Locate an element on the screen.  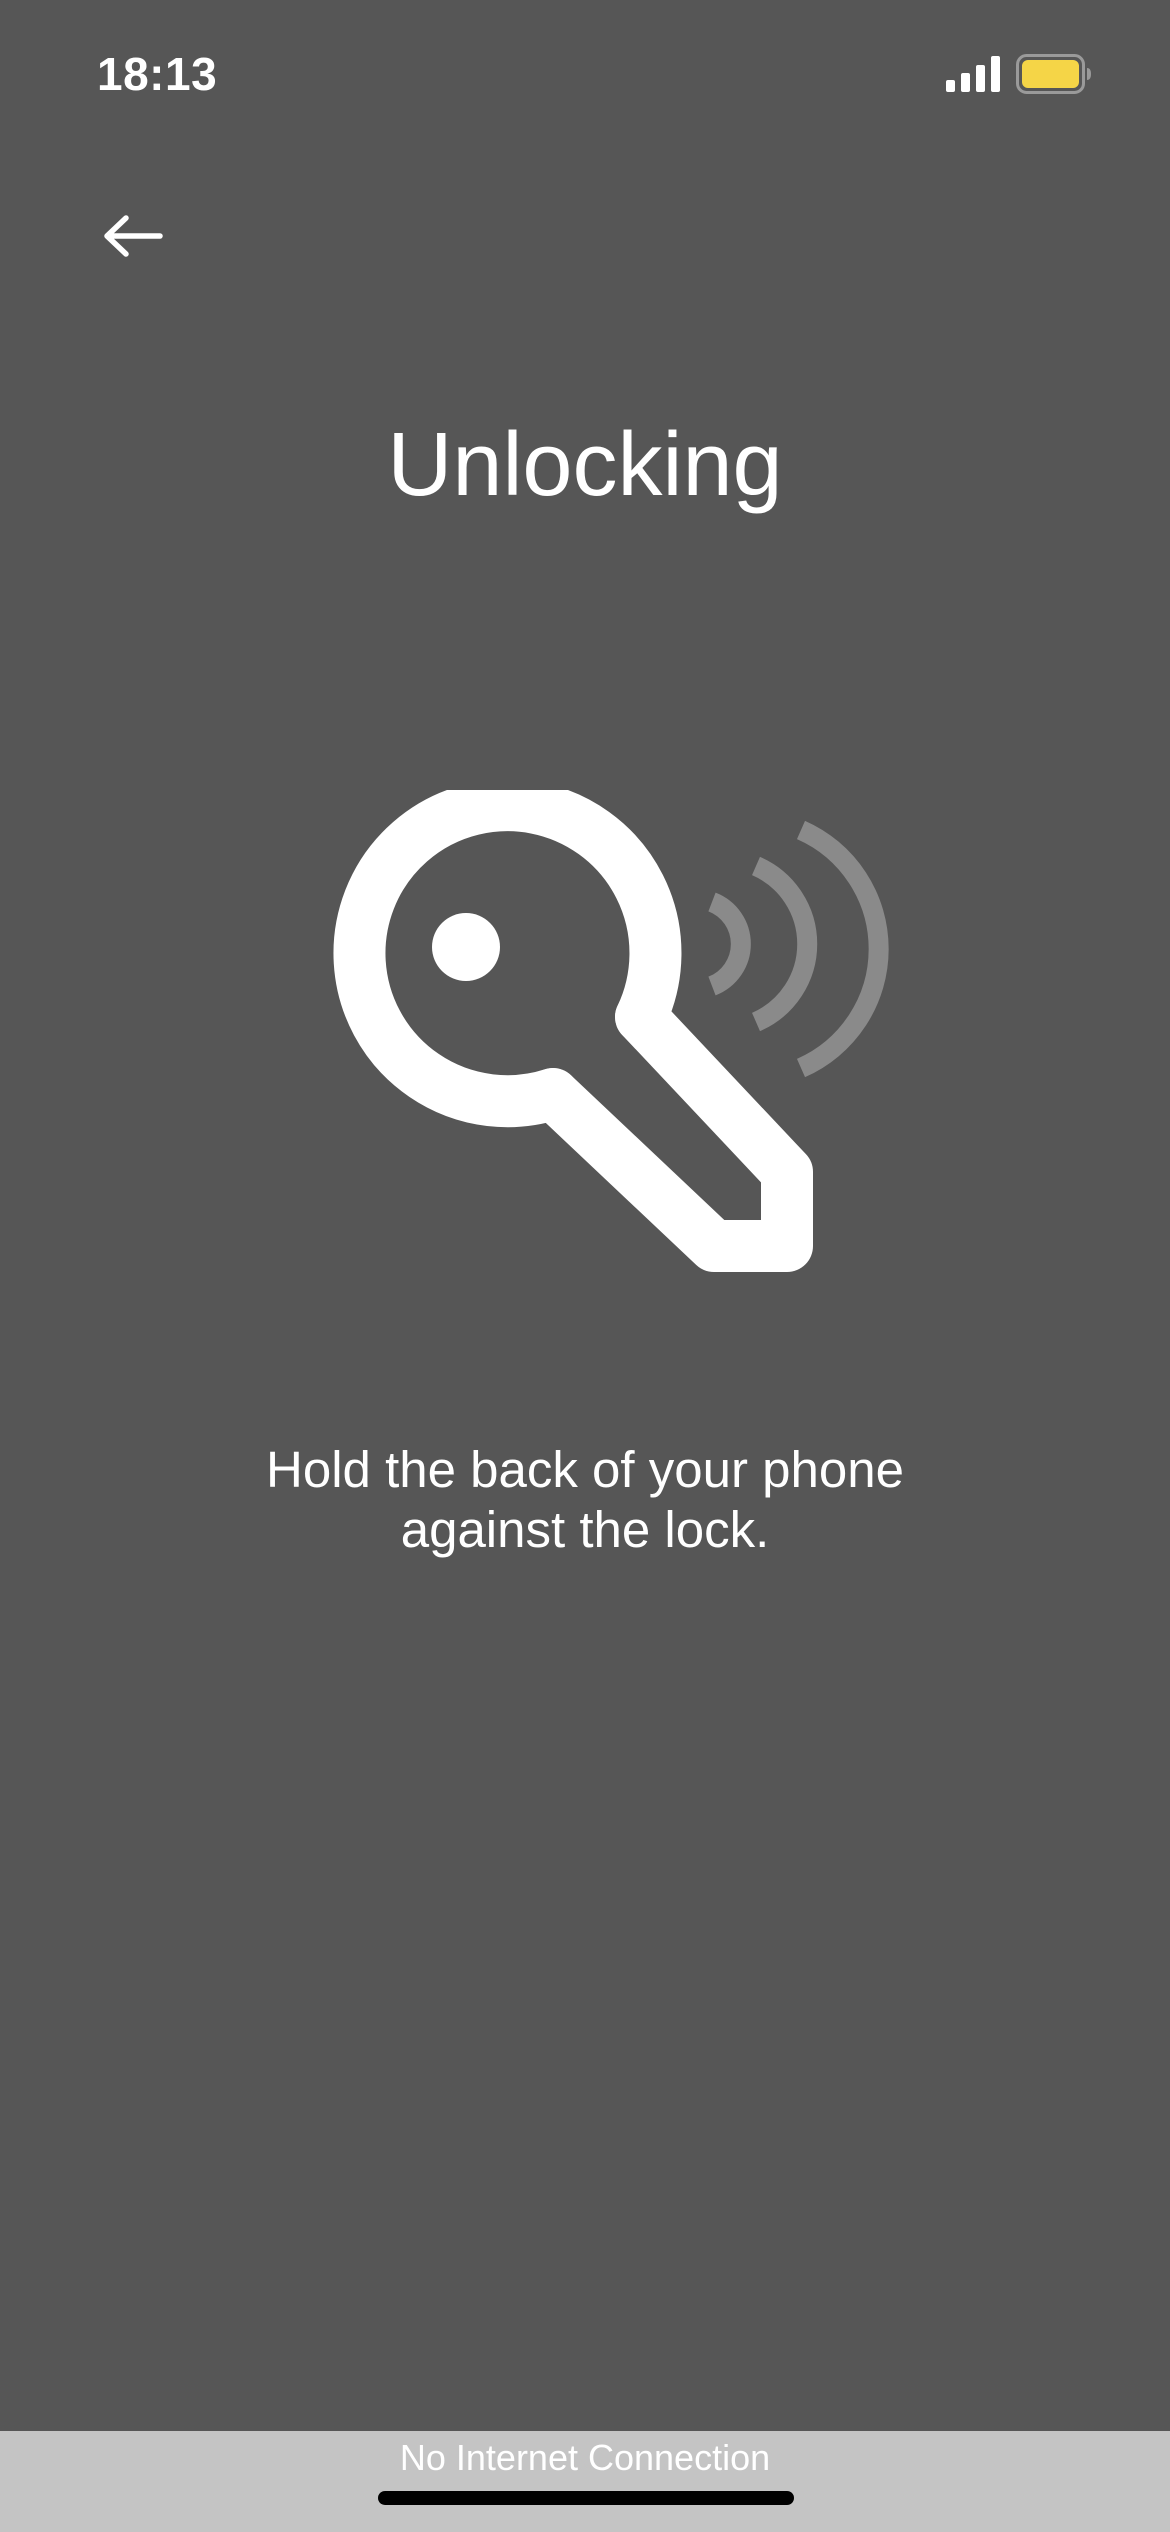
back-button is located at coordinates (133, 236).